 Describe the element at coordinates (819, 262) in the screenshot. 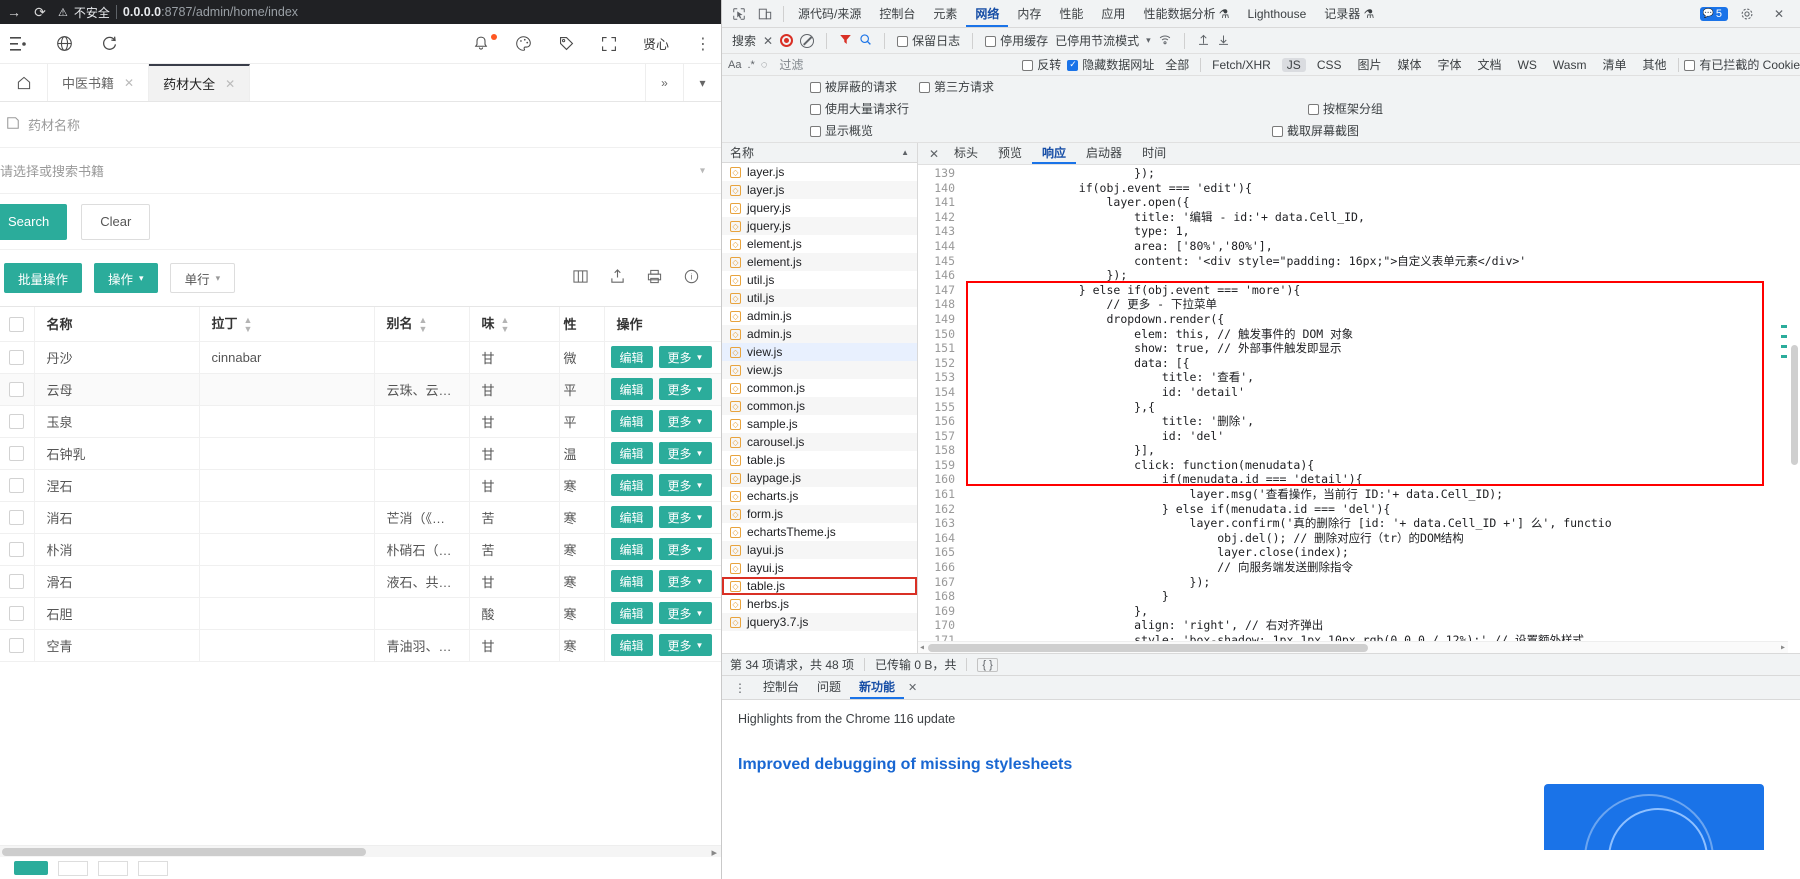

I see `list-item: ◇ element.js` at that location.